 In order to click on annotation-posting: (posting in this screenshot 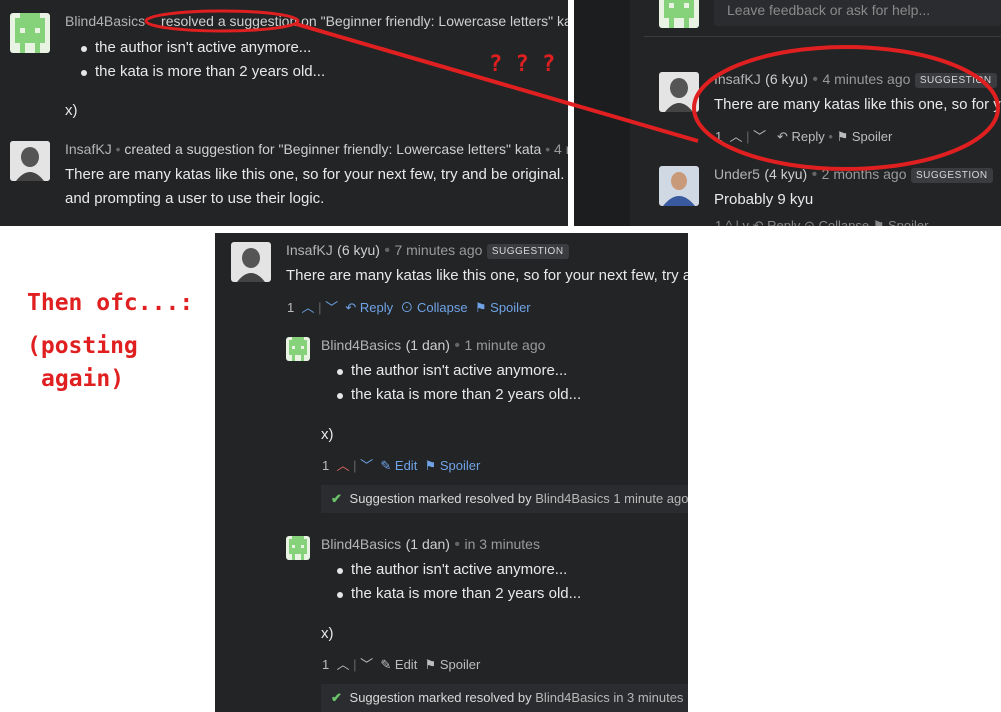, I will do `click(82, 346)`.